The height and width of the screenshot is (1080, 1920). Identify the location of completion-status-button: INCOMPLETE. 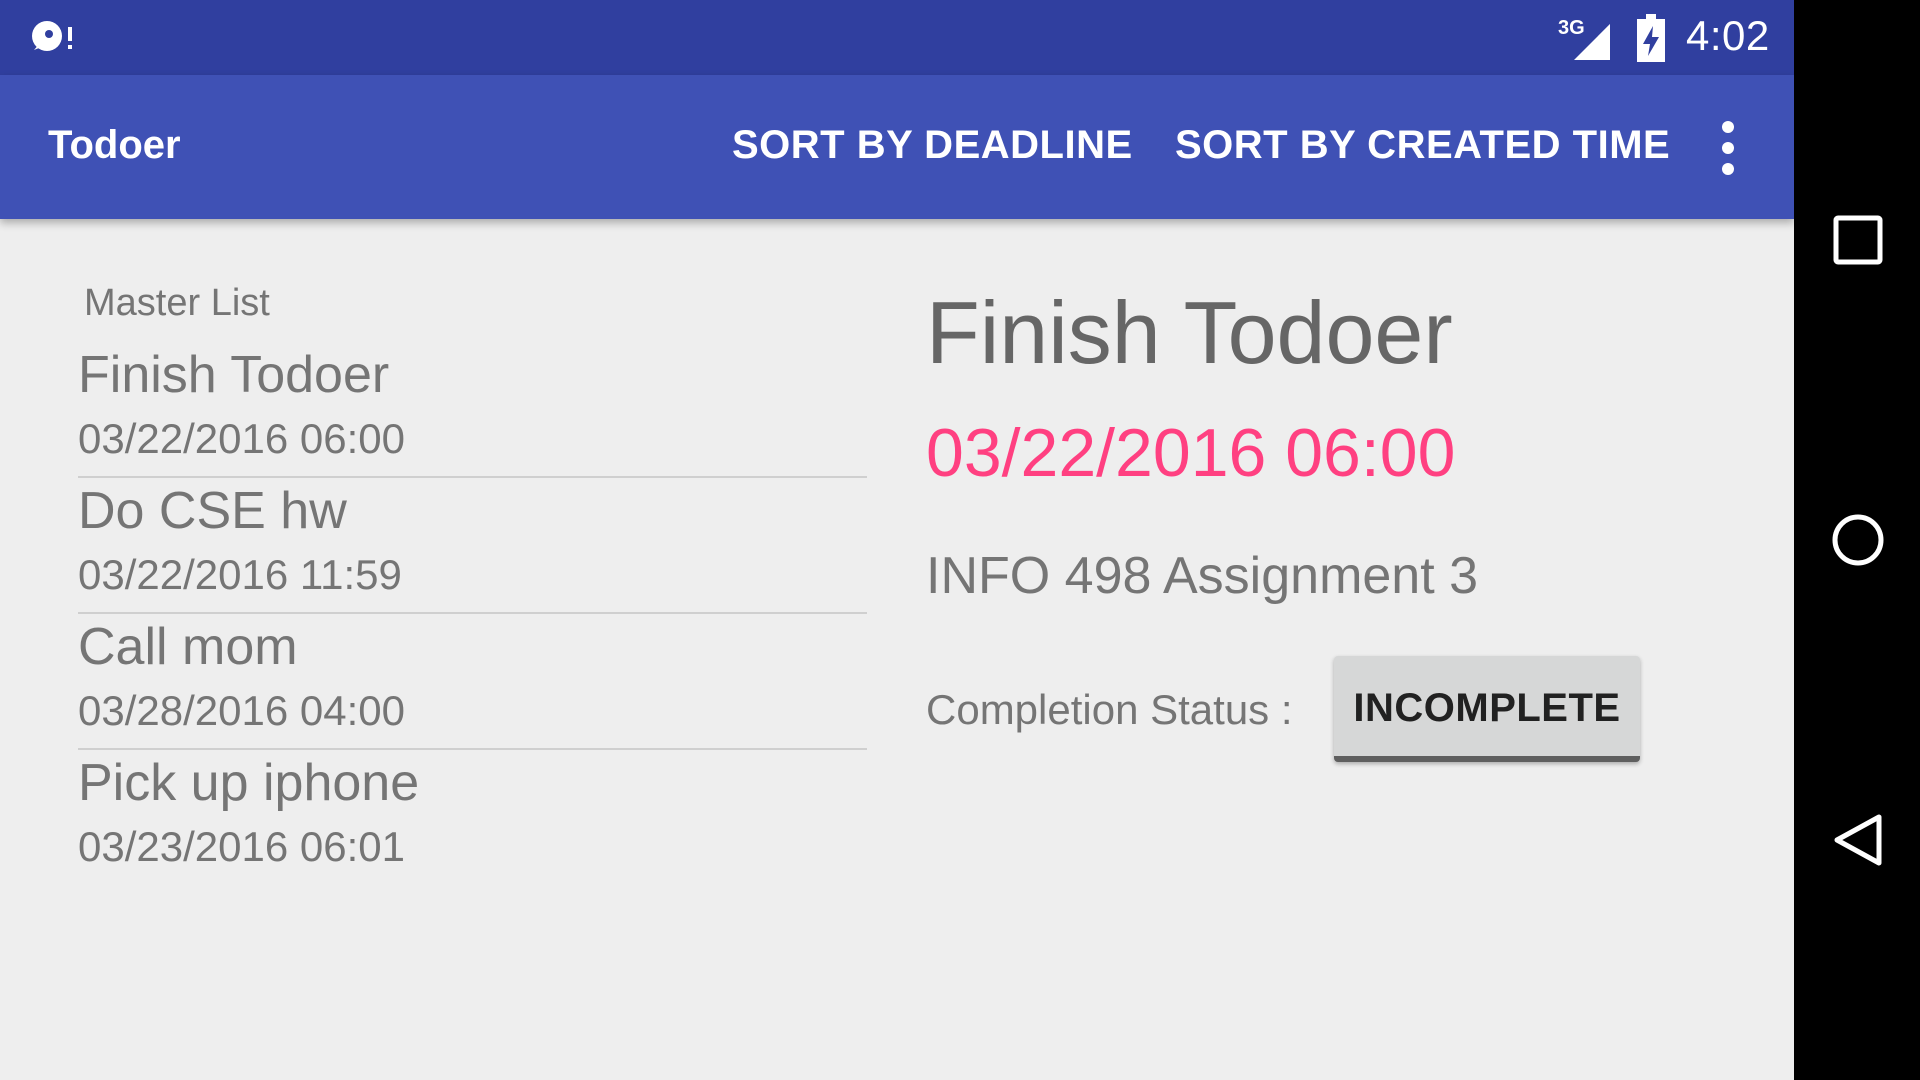
(1487, 709).